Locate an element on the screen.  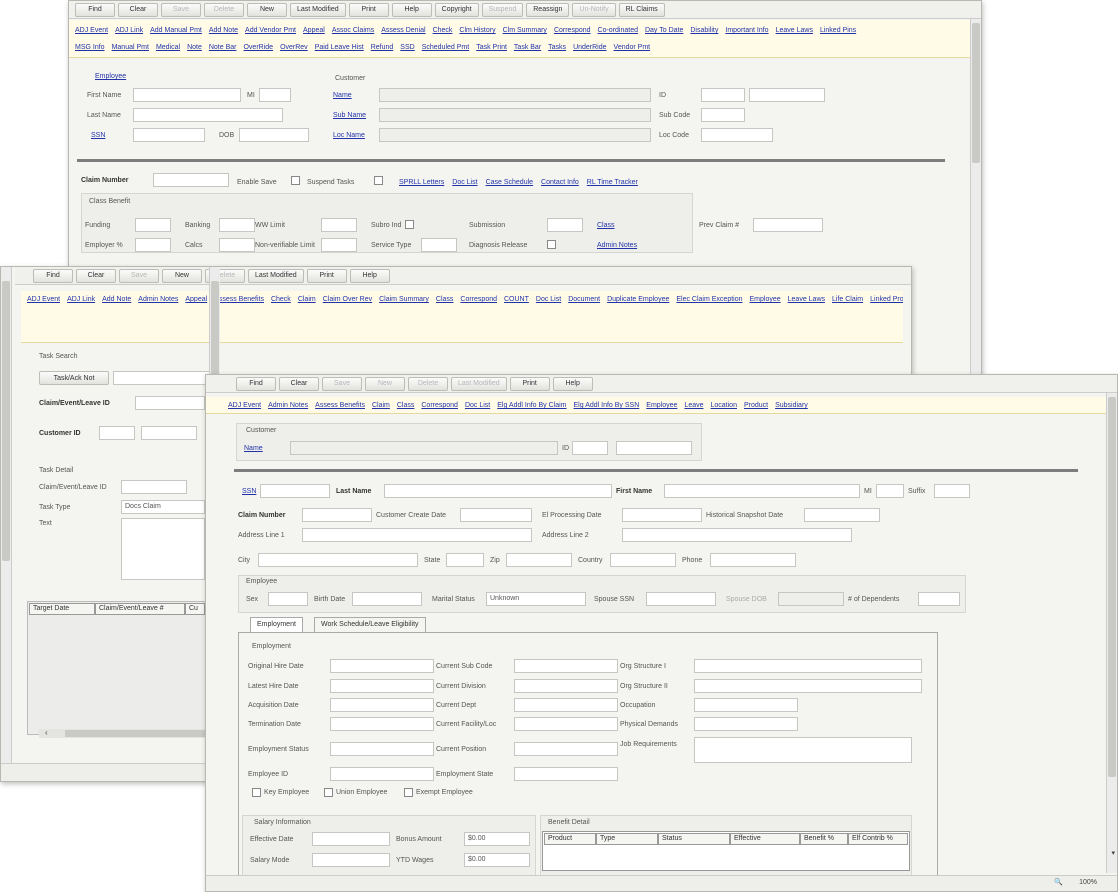
spouse-ssn-field is located at coordinates (681, 599).